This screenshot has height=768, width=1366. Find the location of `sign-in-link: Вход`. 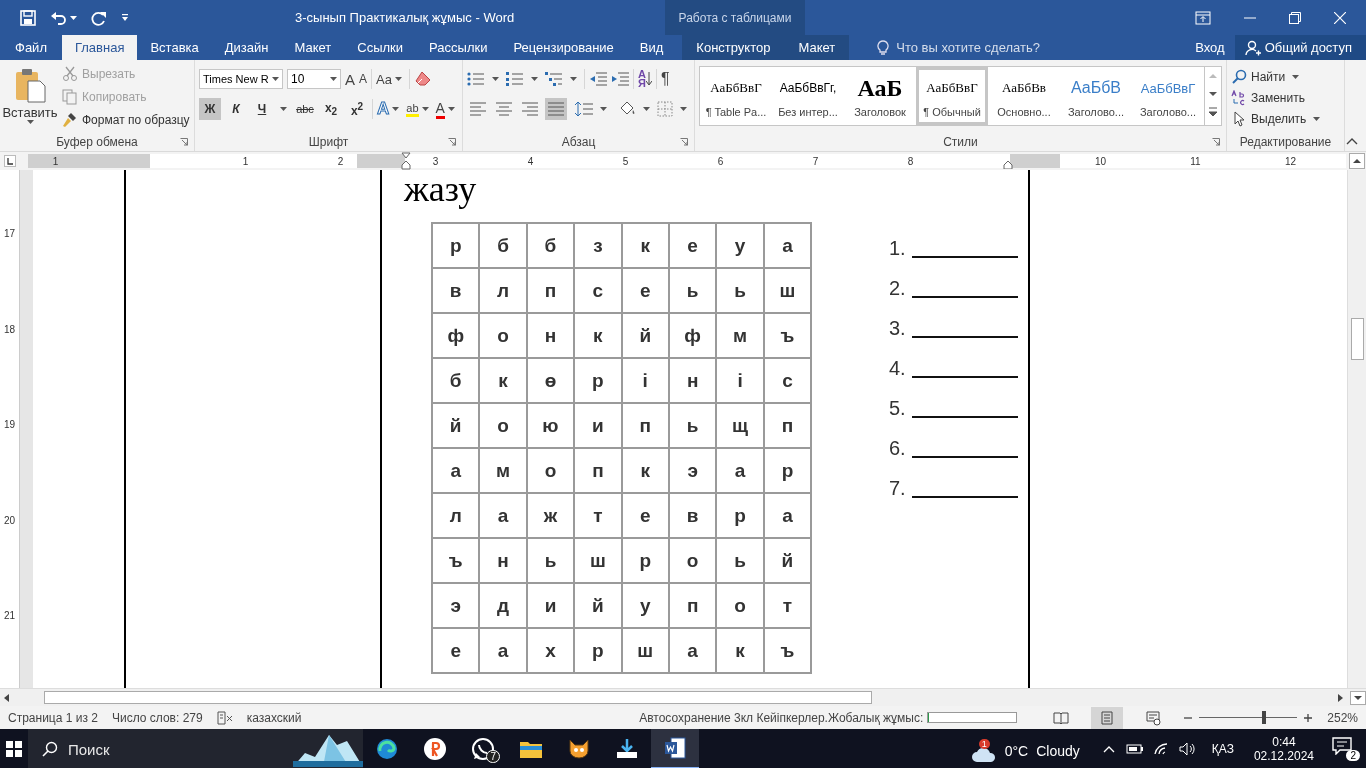

sign-in-link: Вход is located at coordinates (1210, 47).